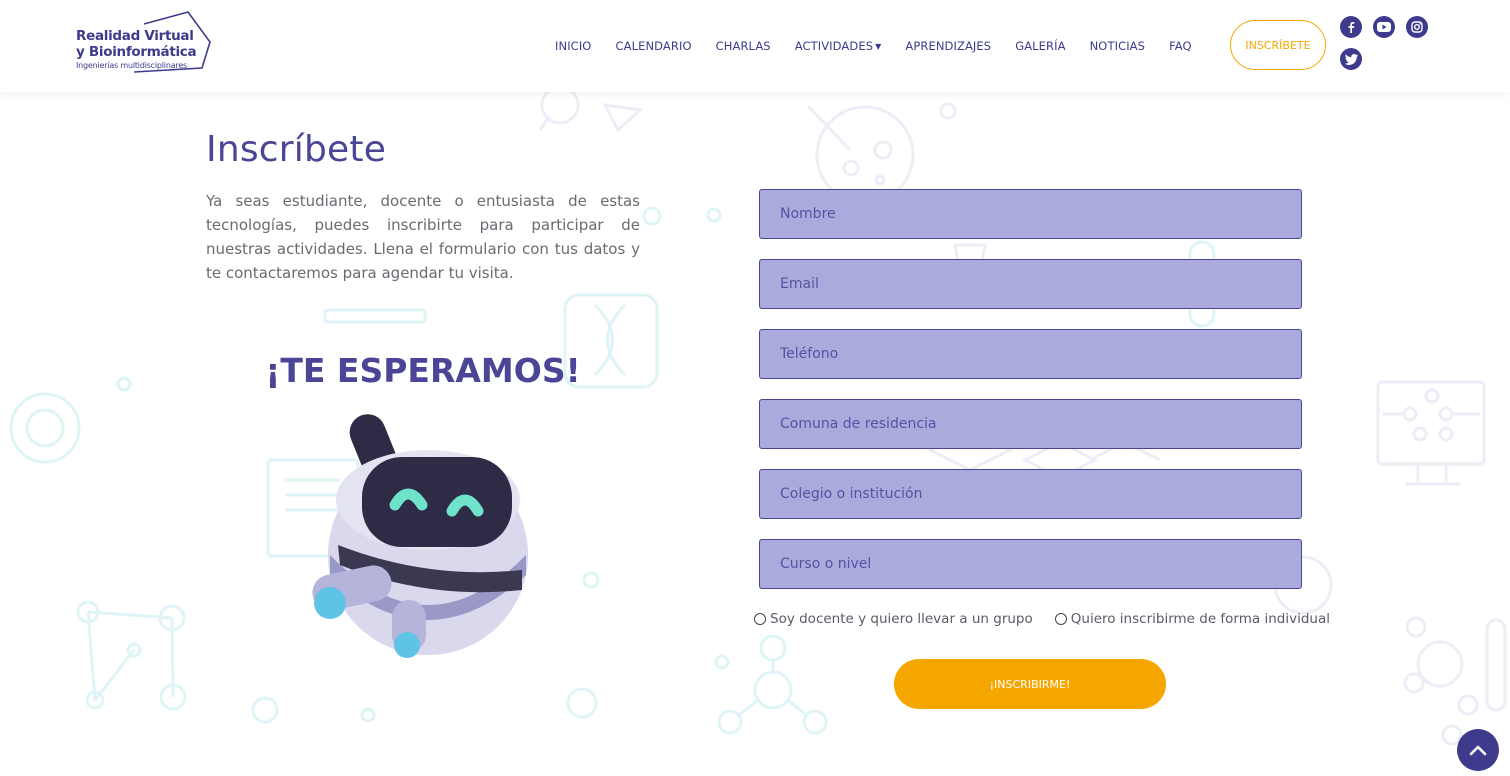 The image size is (1510, 776). Describe the element at coordinates (1030, 354) in the screenshot. I see `telefono-field` at that location.